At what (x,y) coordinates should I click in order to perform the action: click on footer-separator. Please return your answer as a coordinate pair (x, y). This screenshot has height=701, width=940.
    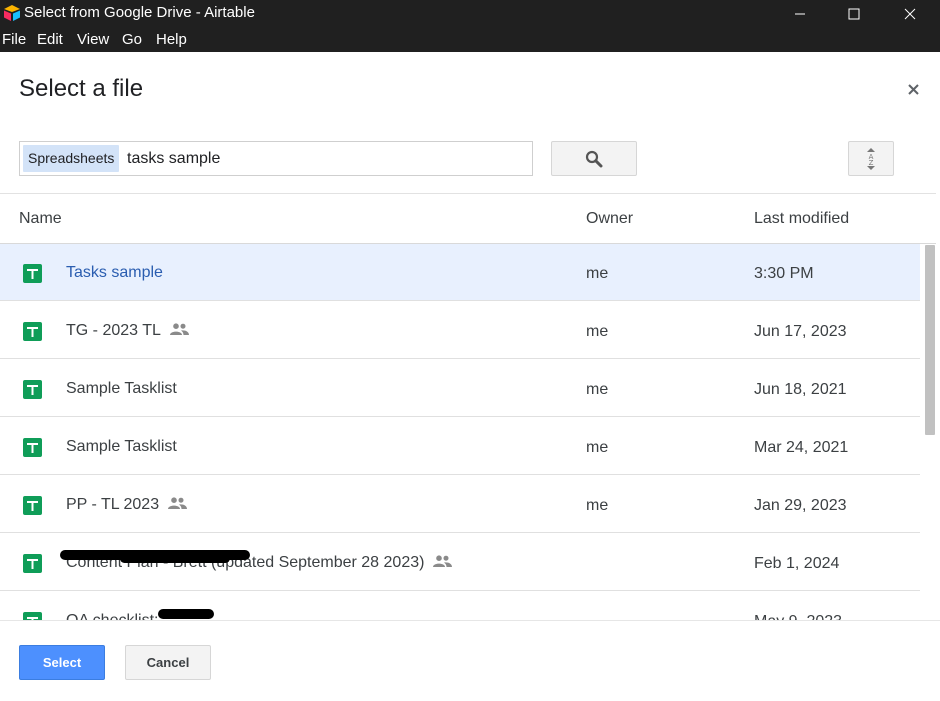
    Looking at the image, I should click on (470, 620).